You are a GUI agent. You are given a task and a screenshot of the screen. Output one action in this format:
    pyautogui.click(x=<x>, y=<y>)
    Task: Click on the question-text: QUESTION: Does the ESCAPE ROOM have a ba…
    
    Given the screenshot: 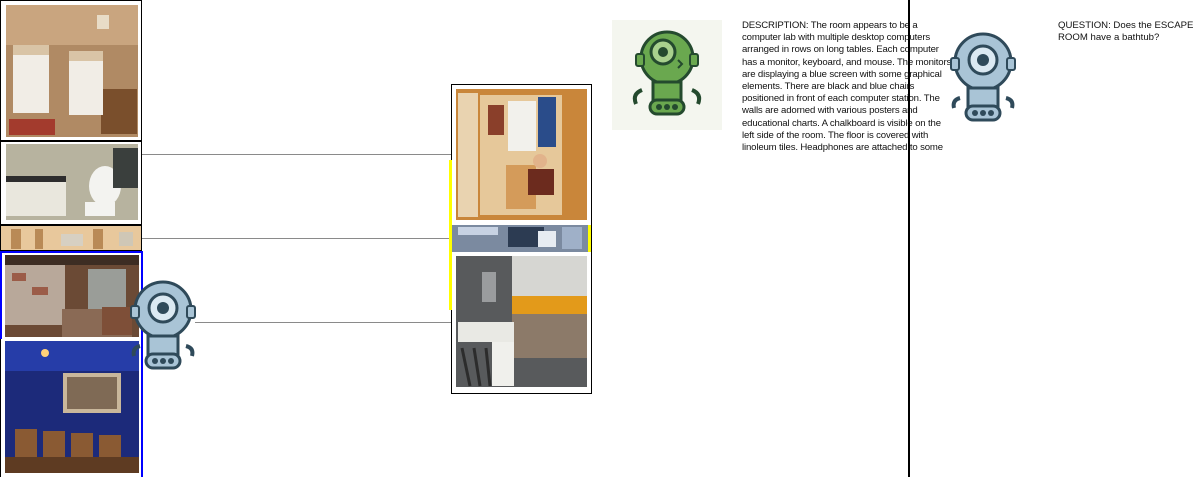 What is the action you would take?
    pyautogui.click(x=1126, y=32)
    